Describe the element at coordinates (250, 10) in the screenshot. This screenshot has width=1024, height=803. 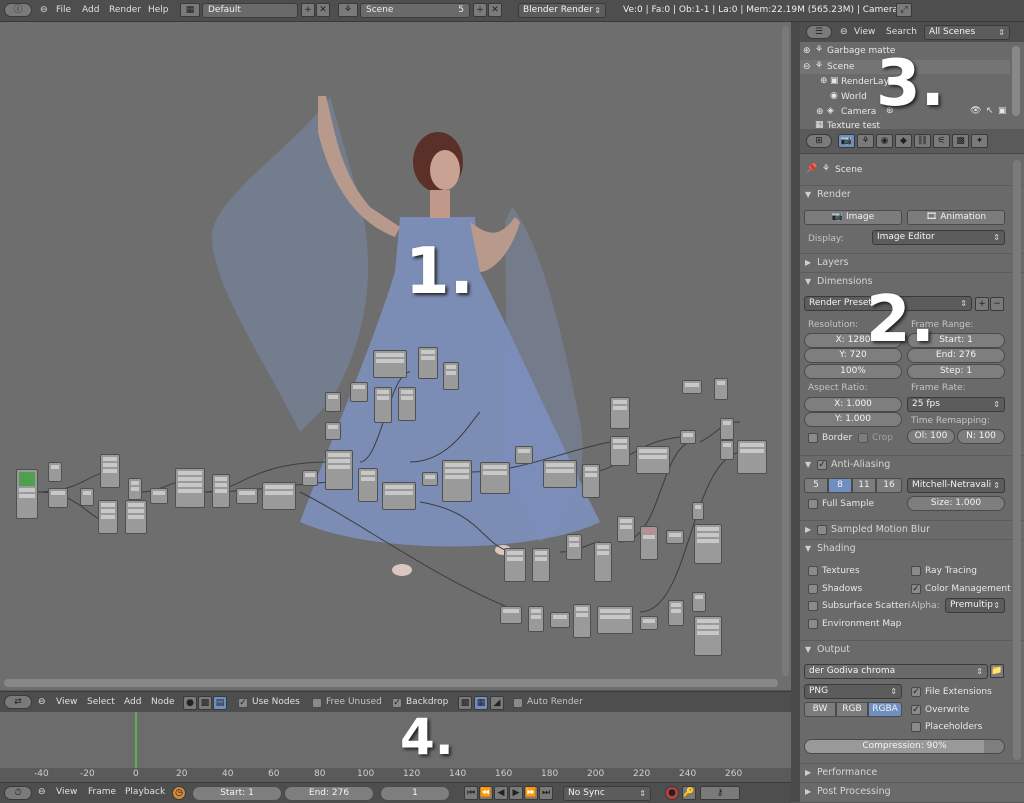
I see `screen-layout-field: Default` at that location.